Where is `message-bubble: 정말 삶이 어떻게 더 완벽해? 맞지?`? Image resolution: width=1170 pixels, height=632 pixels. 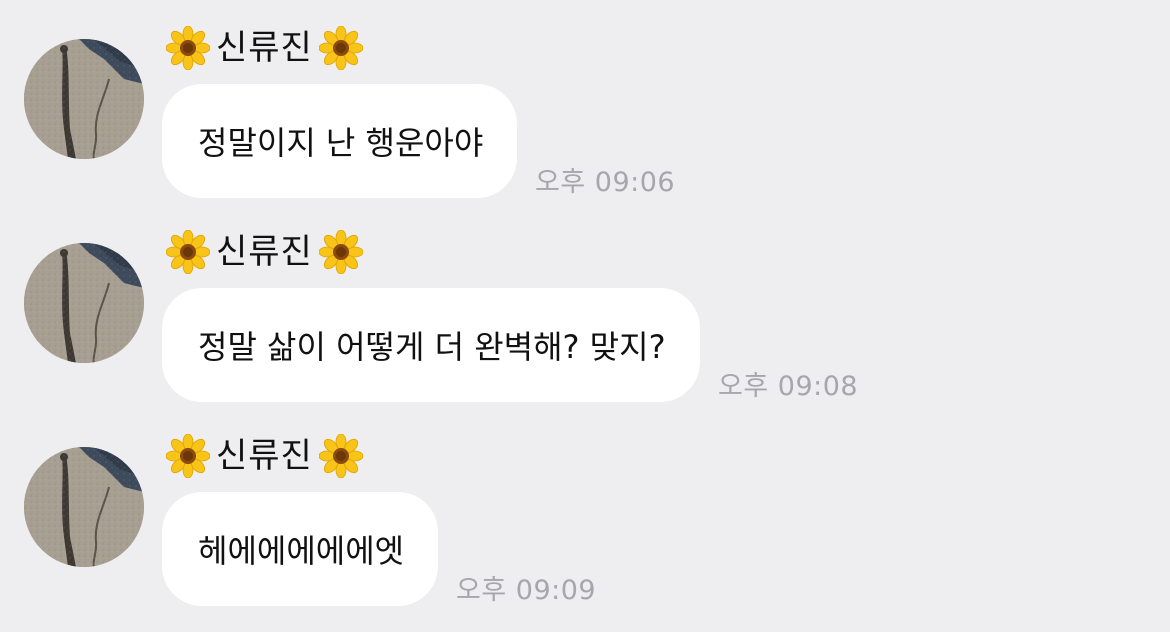
message-bubble: 정말 삶이 어떻게 더 완벽해? 맞지? is located at coordinates (431, 345).